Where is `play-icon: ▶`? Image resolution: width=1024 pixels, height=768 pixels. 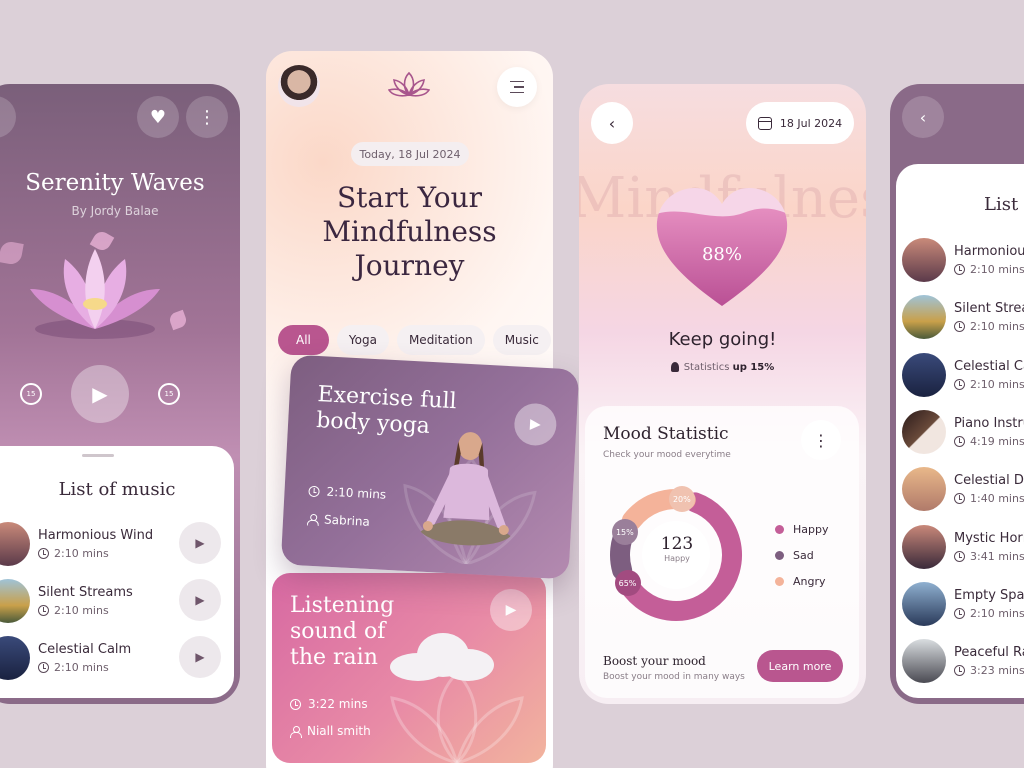
play-icon: ▶ is located at coordinates (200, 543).